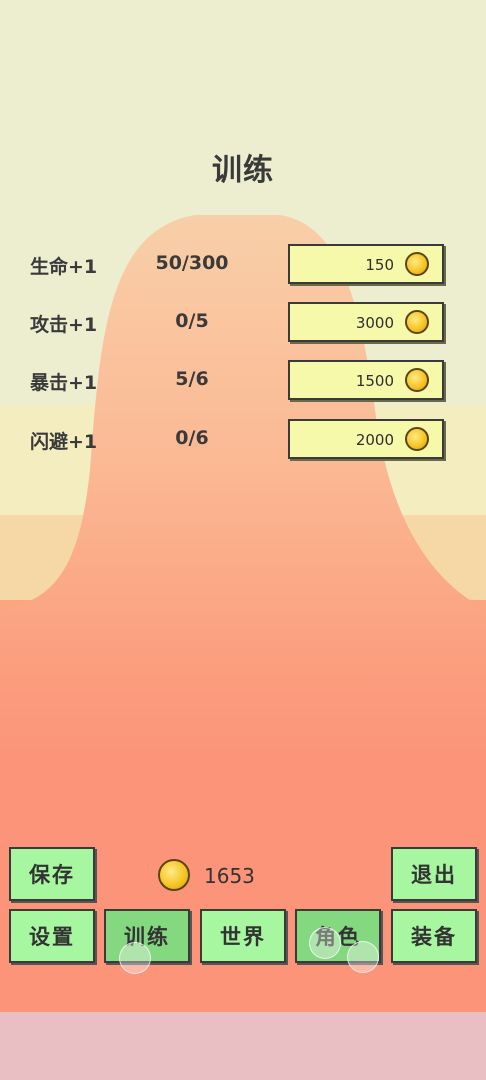 The height and width of the screenshot is (1080, 486). Describe the element at coordinates (52, 936) in the screenshot. I see `settings-button: 设置` at that location.